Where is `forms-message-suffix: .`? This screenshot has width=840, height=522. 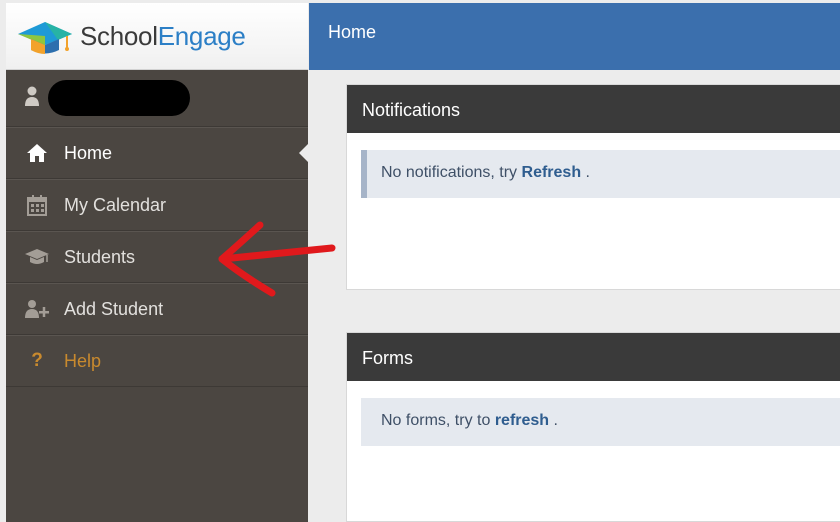
forms-message-suffix: . is located at coordinates (555, 420).